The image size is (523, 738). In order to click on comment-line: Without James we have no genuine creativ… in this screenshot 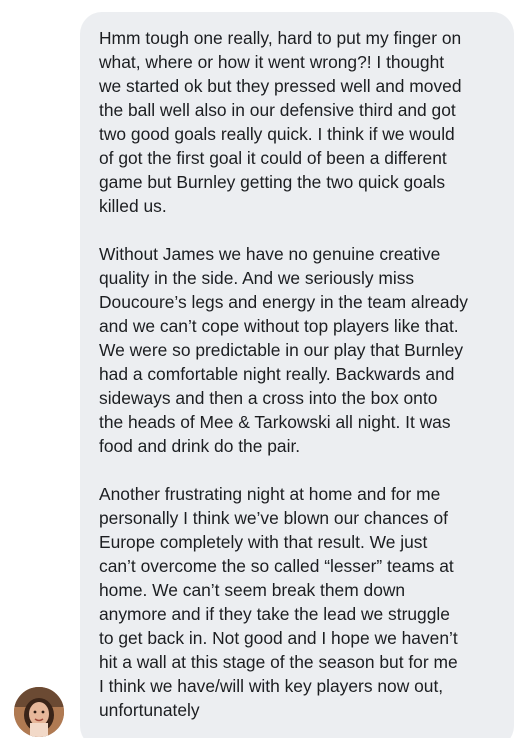, I will do `click(270, 254)`.